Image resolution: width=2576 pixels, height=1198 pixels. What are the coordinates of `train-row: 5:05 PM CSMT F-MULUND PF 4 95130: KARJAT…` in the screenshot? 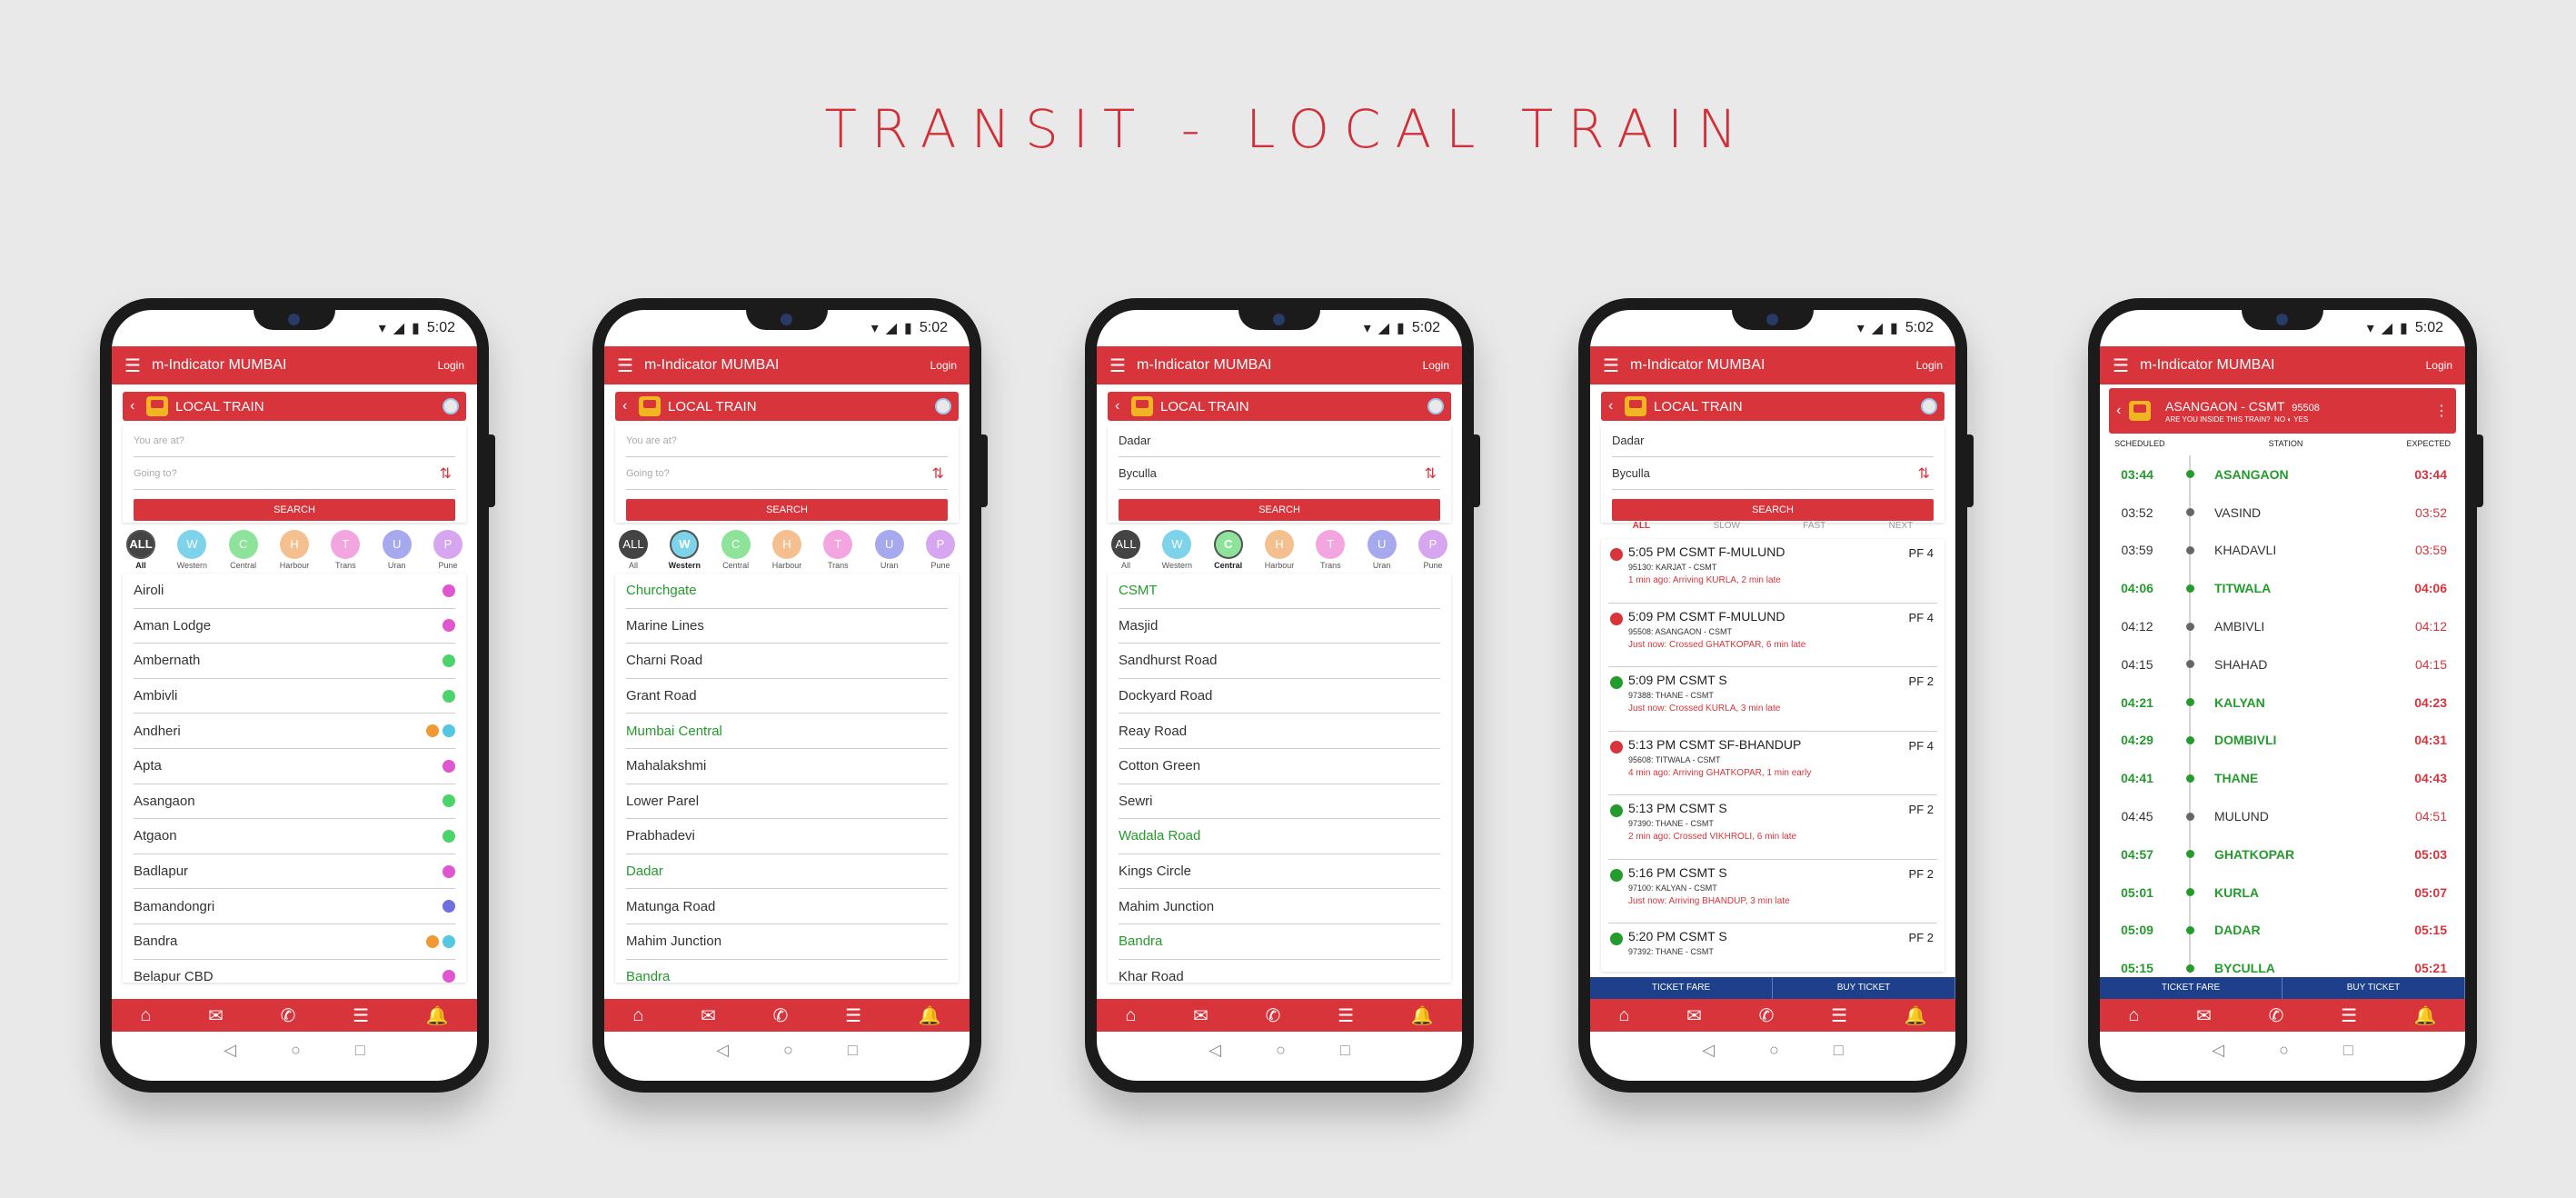 It's located at (1773, 571).